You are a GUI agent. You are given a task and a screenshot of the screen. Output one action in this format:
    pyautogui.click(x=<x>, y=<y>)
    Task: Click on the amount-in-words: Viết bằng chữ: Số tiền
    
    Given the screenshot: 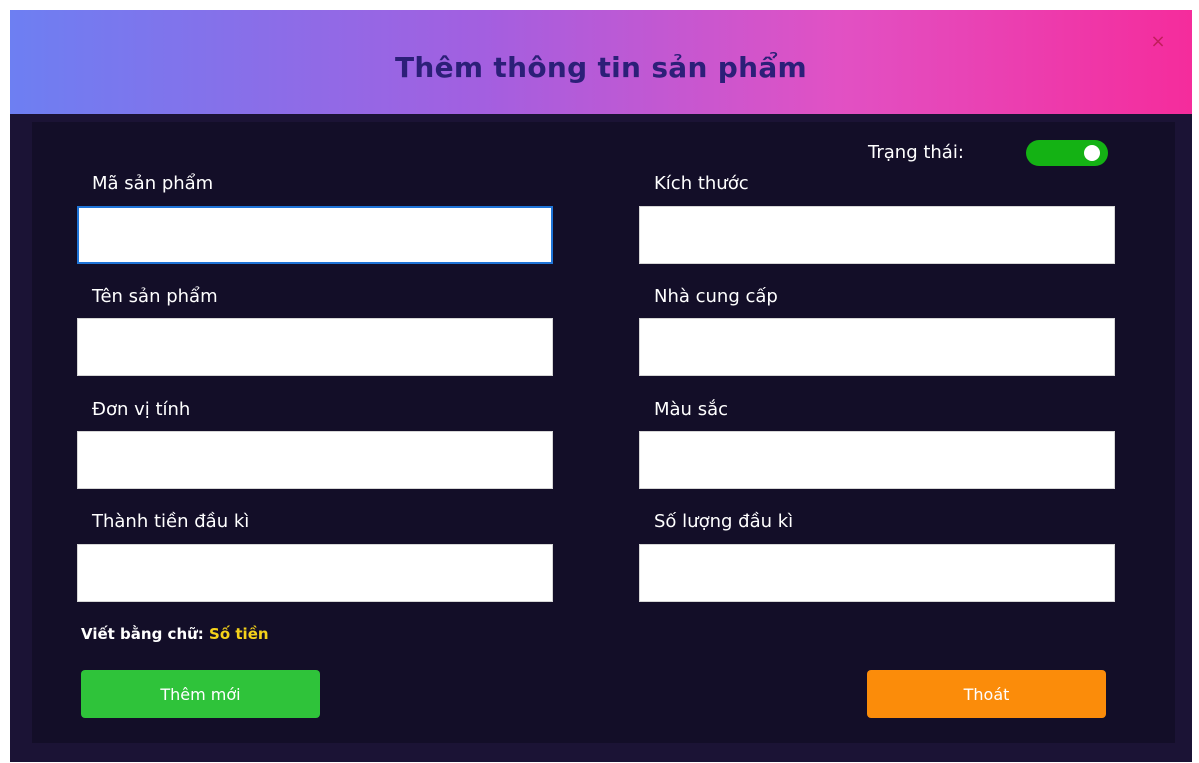 What is the action you would take?
    pyautogui.click(x=175, y=634)
    